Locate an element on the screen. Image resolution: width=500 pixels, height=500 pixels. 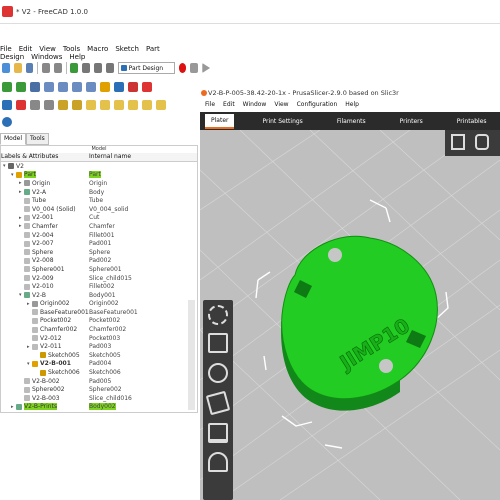
prusa-menu-configuration: Configuration is located at coordinates (317, 106).